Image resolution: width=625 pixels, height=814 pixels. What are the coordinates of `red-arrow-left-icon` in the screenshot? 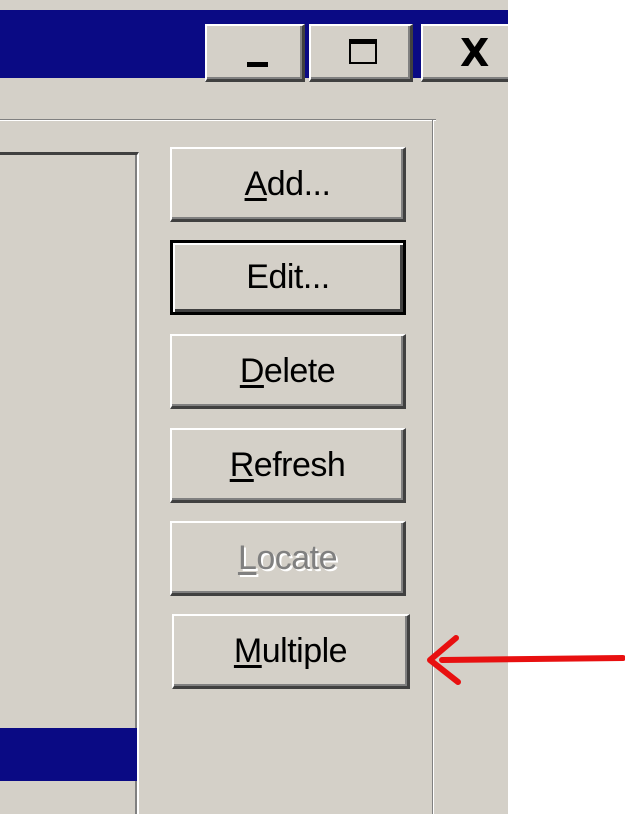 It's located at (526, 660).